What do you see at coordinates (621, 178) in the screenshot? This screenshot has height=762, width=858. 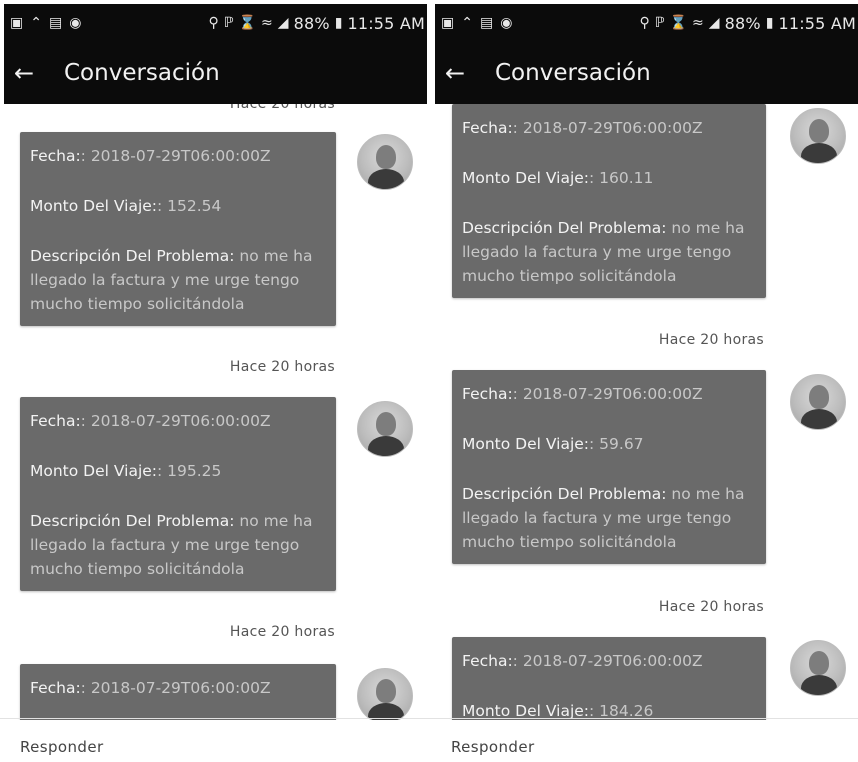 I see `monto-value: : 160.11` at bounding box center [621, 178].